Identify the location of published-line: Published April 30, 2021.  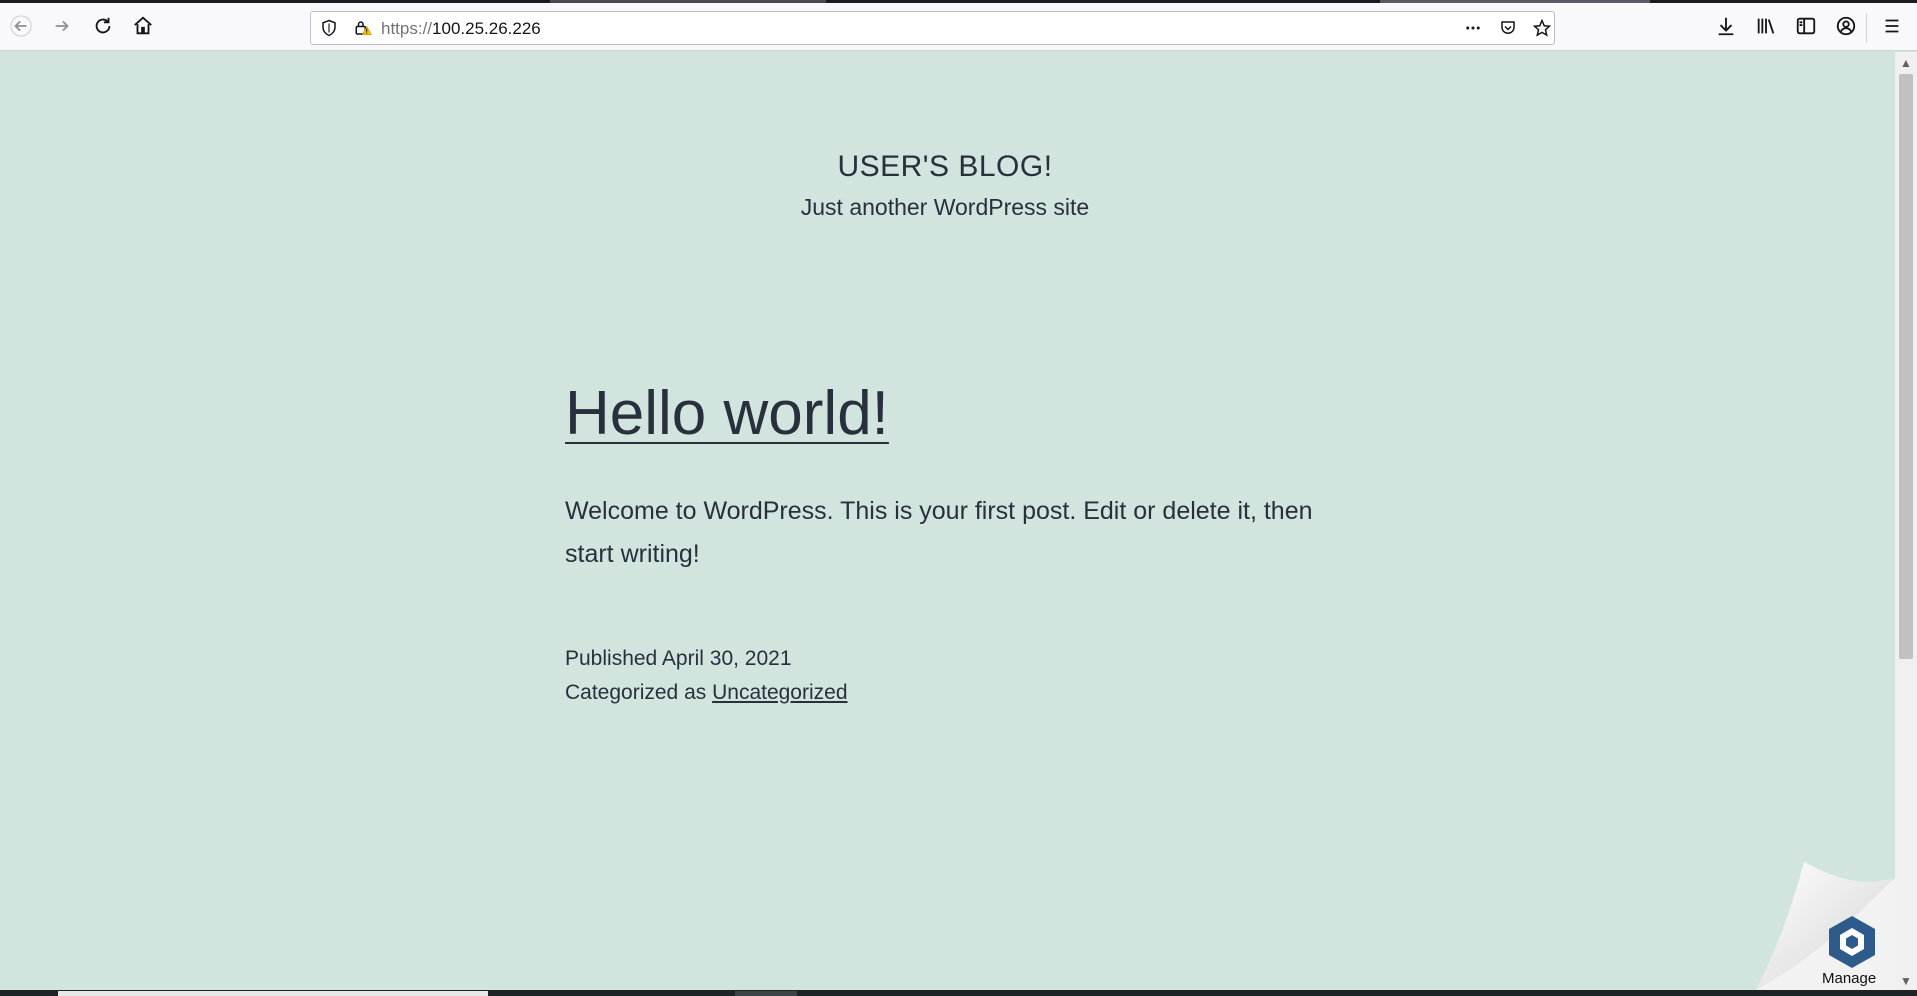
(706, 659).